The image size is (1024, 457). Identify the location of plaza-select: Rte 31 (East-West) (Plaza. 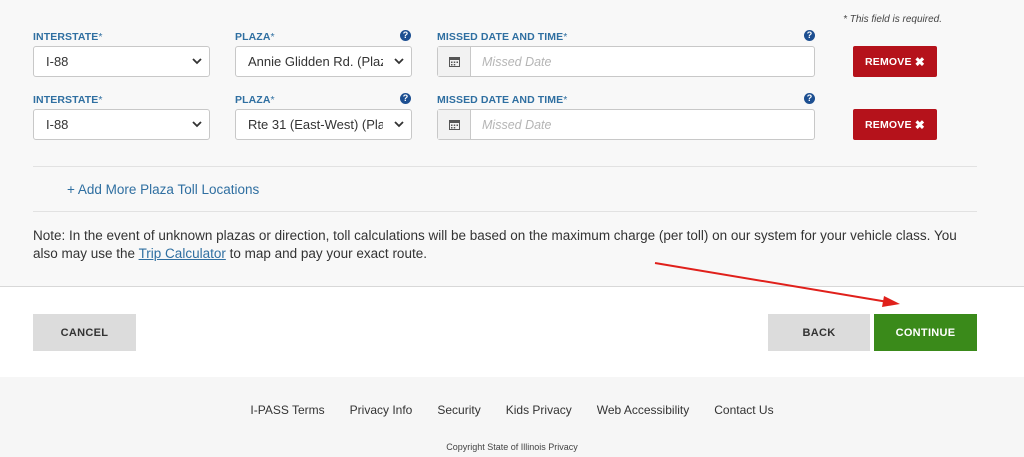
(323, 124).